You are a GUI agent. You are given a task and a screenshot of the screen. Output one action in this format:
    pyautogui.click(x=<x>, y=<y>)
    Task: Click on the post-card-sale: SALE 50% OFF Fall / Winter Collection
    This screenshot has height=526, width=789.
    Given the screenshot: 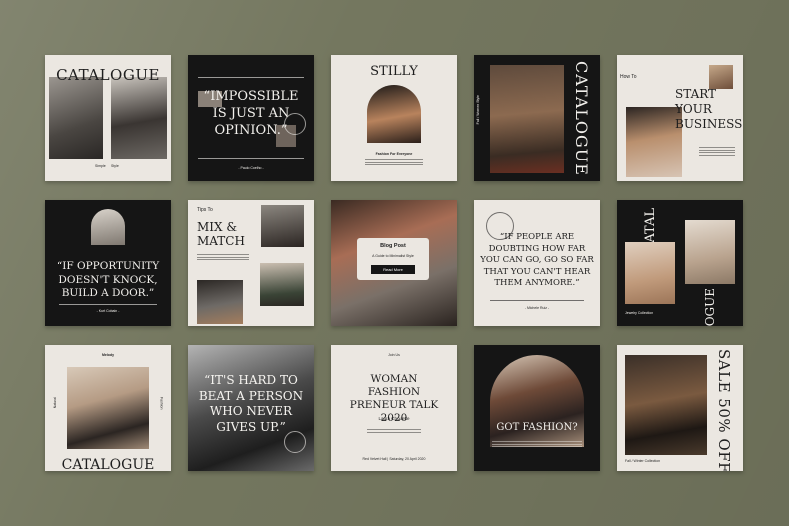 What is the action you would take?
    pyautogui.click(x=680, y=408)
    